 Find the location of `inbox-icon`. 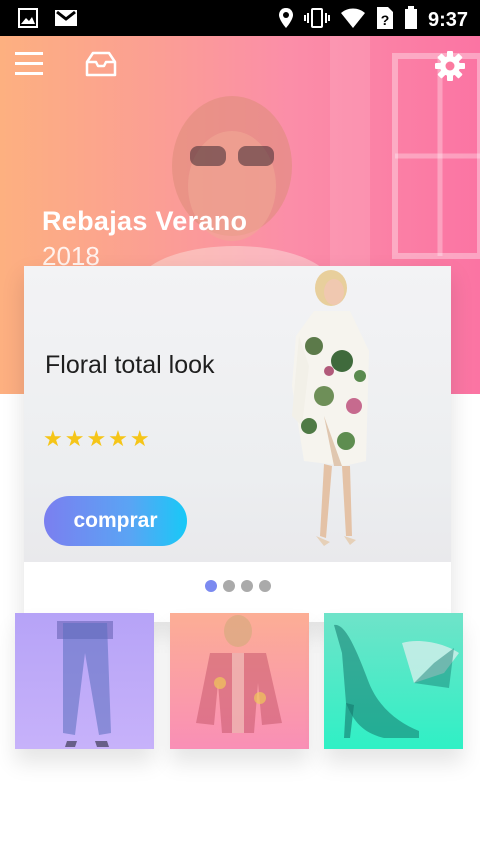

inbox-icon is located at coordinates (101, 64).